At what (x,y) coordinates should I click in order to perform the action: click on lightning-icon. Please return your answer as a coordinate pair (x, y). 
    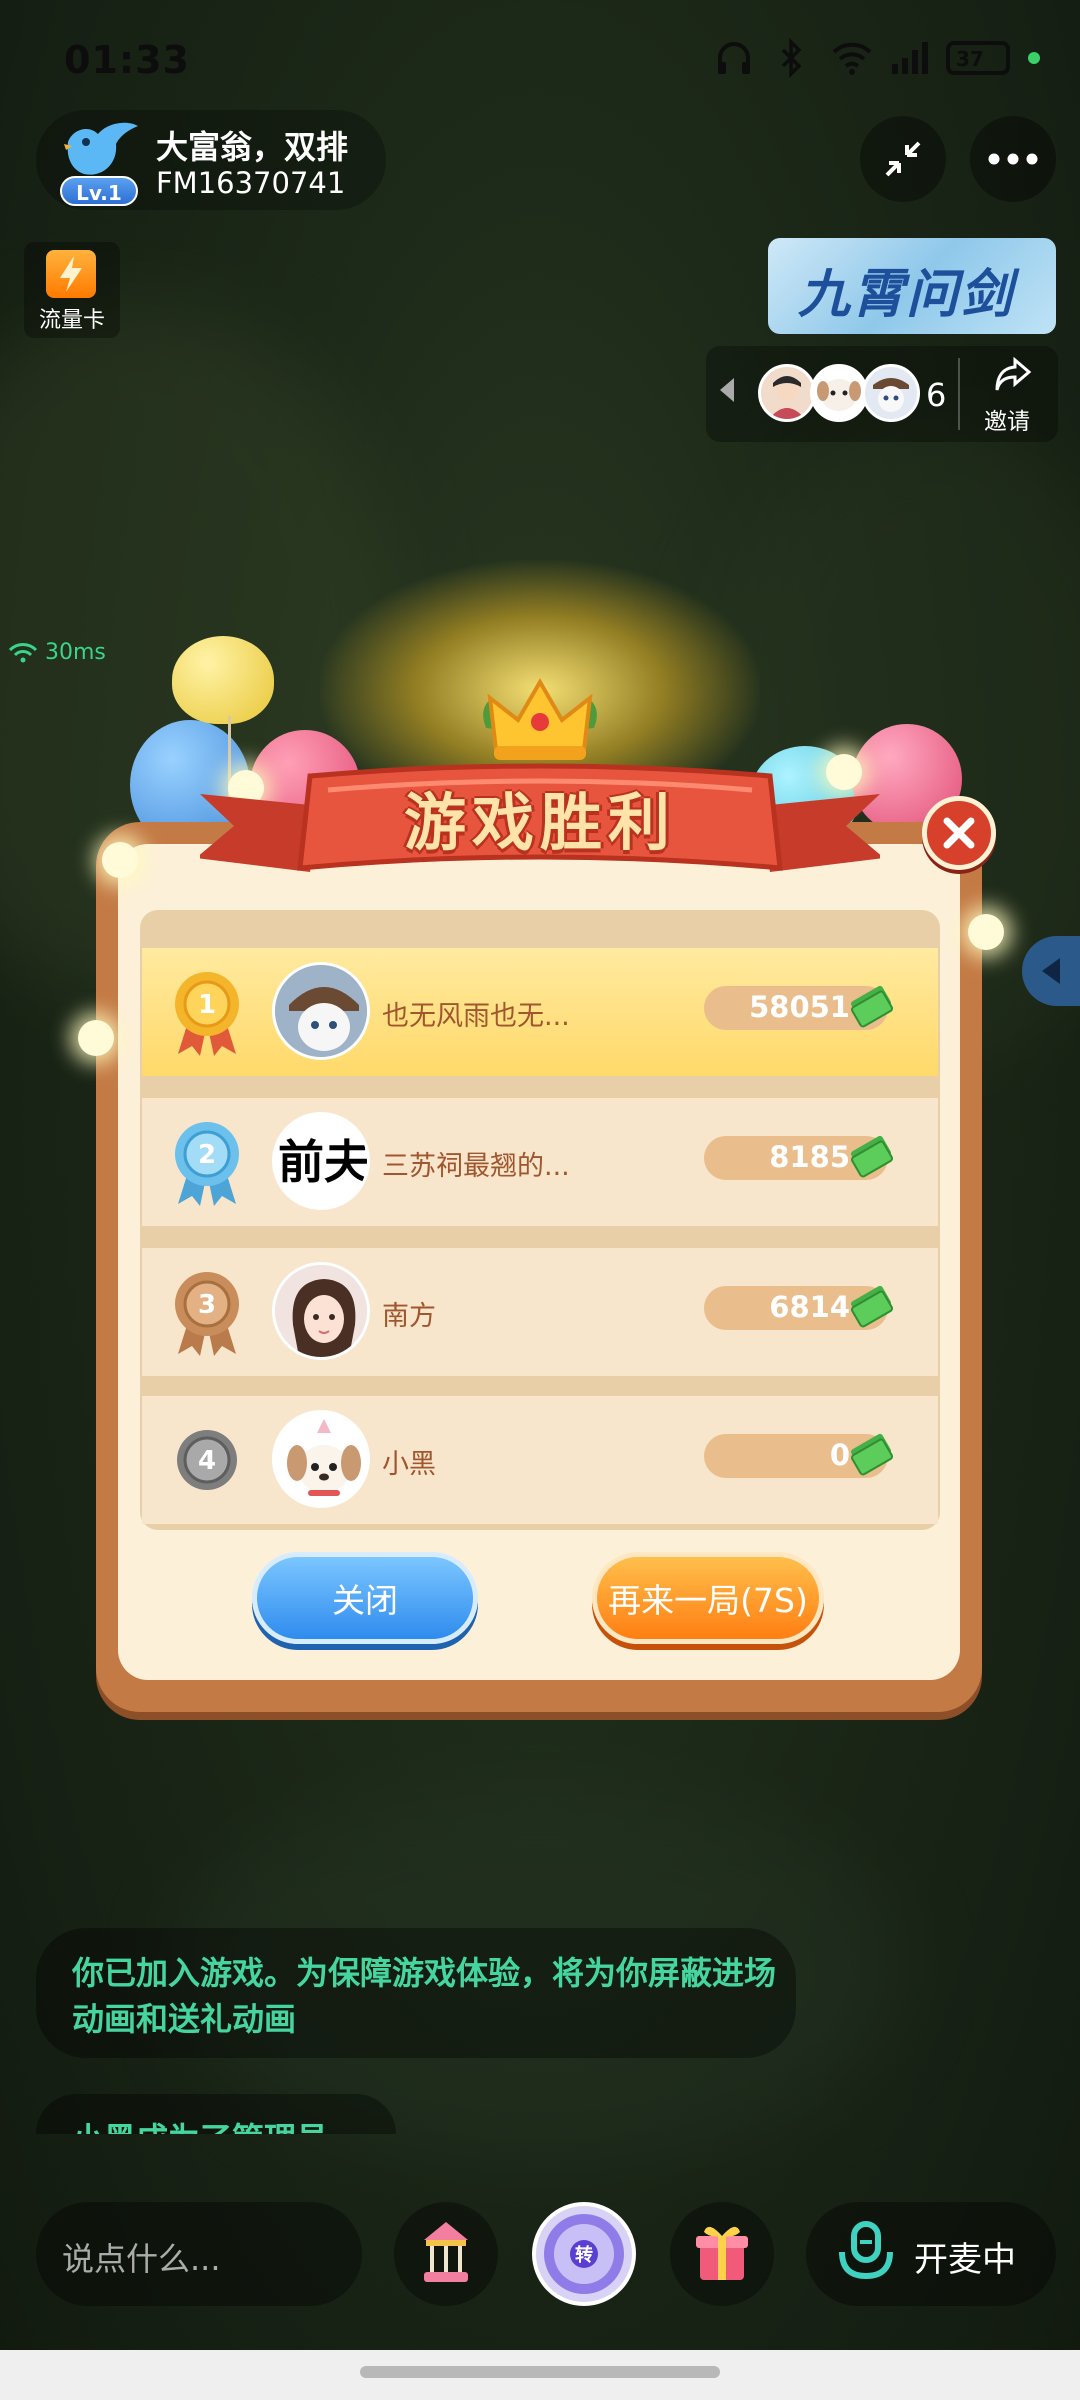
    Looking at the image, I should click on (71, 274).